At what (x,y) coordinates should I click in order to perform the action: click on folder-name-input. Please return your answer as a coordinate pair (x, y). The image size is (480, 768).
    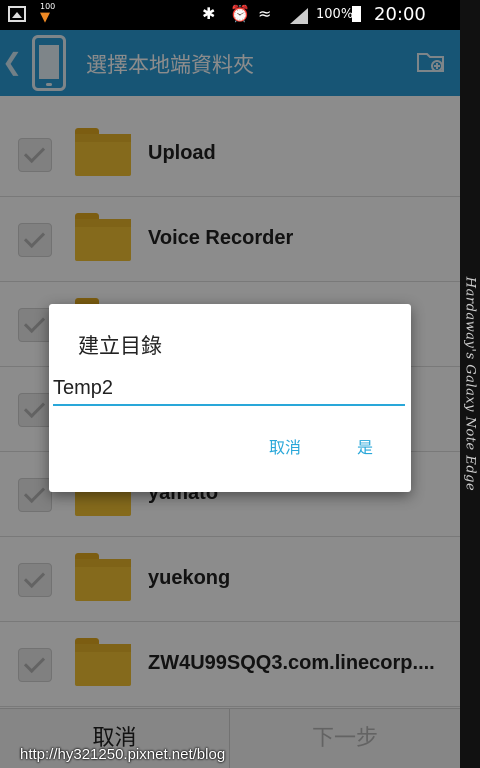
    Looking at the image, I should click on (229, 389).